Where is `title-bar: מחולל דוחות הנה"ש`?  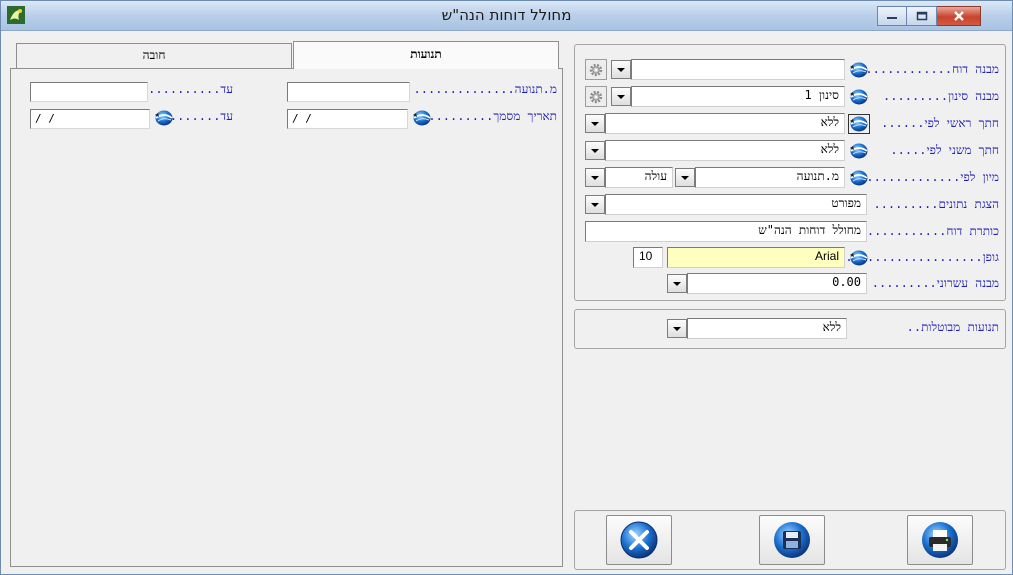
title-bar: מחולל דוחות הנה"ש is located at coordinates (506, 16).